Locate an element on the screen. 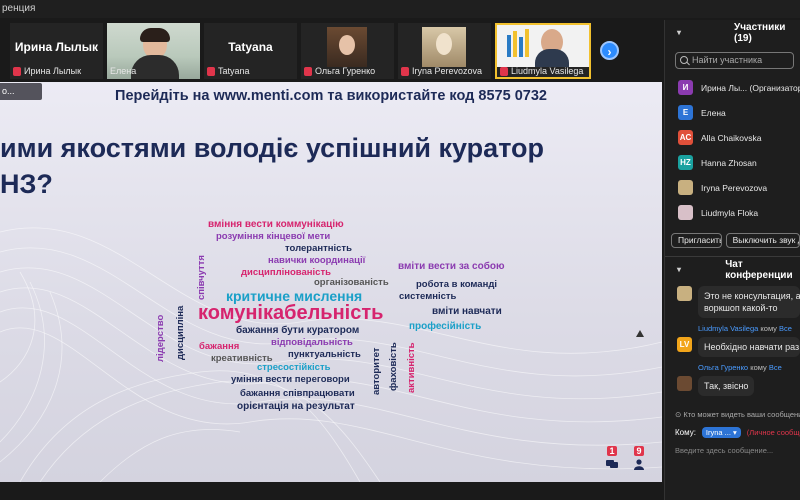 The height and width of the screenshot is (500, 800). word-cloud-term: бажання співпрацювати is located at coordinates (297, 393).